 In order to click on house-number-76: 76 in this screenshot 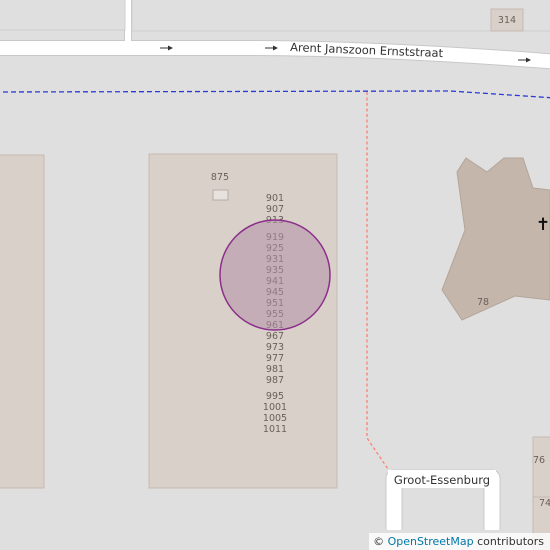, I will do `click(539, 460)`.